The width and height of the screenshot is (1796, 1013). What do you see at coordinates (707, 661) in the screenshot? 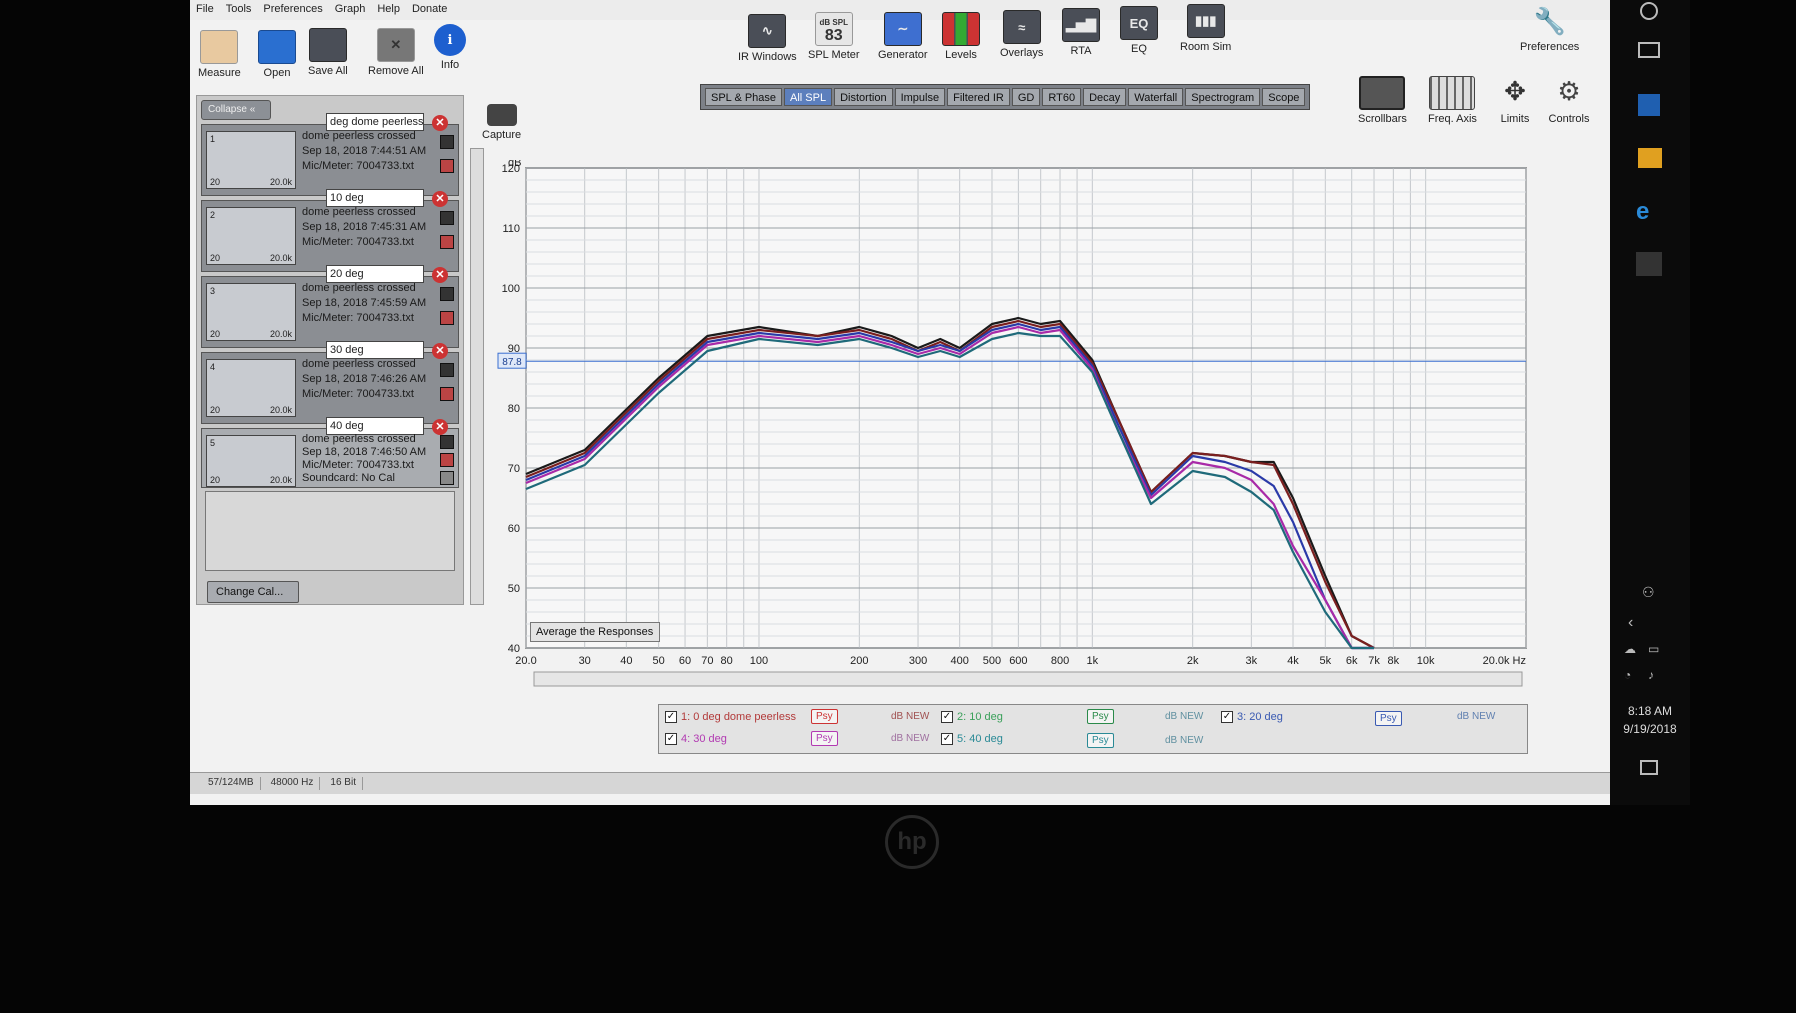
I see `x-tick-label: 70` at bounding box center [707, 661].